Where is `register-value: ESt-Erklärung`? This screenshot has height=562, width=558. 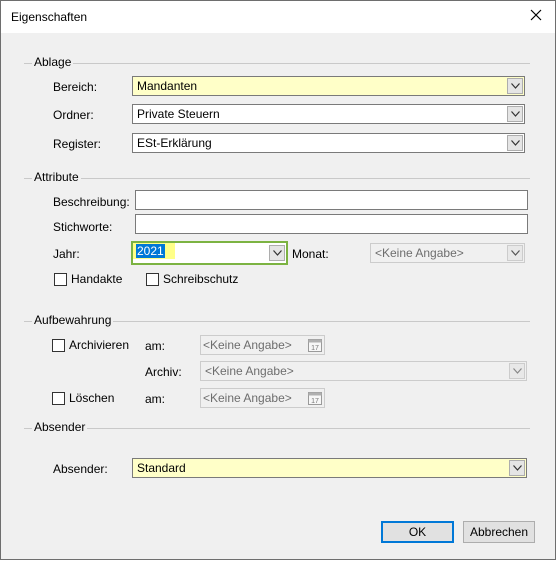
register-value: ESt-Erklärung is located at coordinates (174, 143).